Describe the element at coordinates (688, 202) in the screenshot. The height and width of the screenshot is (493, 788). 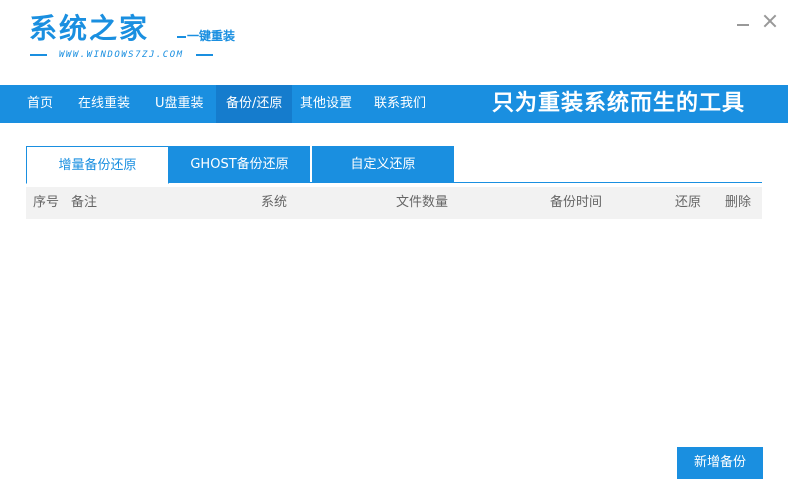
I see `column-header-restore: 还原` at that location.